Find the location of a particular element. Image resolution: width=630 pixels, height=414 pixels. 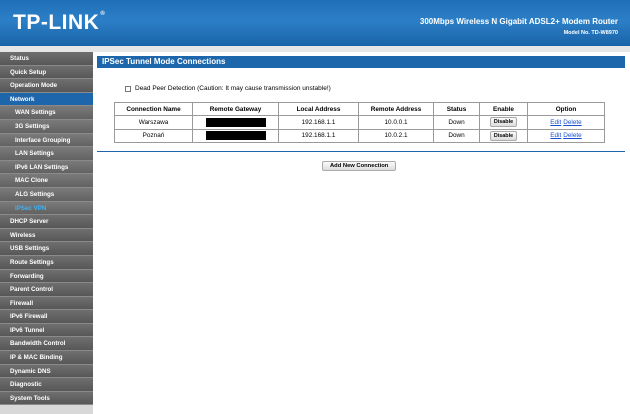

dead-peer-detection-checkbox is located at coordinates (128, 88).